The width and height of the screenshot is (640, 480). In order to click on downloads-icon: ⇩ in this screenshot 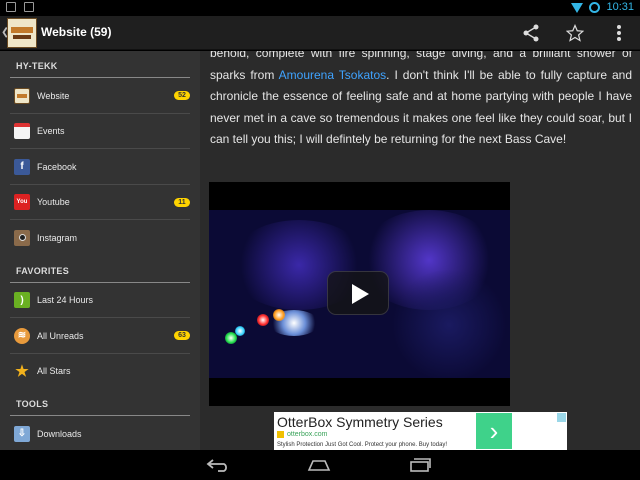, I will do `click(22, 433)`.